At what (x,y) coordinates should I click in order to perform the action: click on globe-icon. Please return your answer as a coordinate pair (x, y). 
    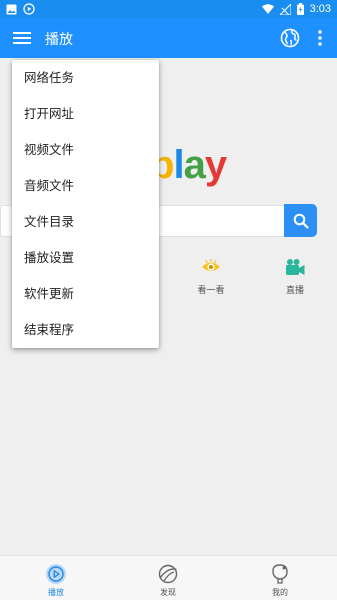
    Looking at the image, I should click on (290, 38).